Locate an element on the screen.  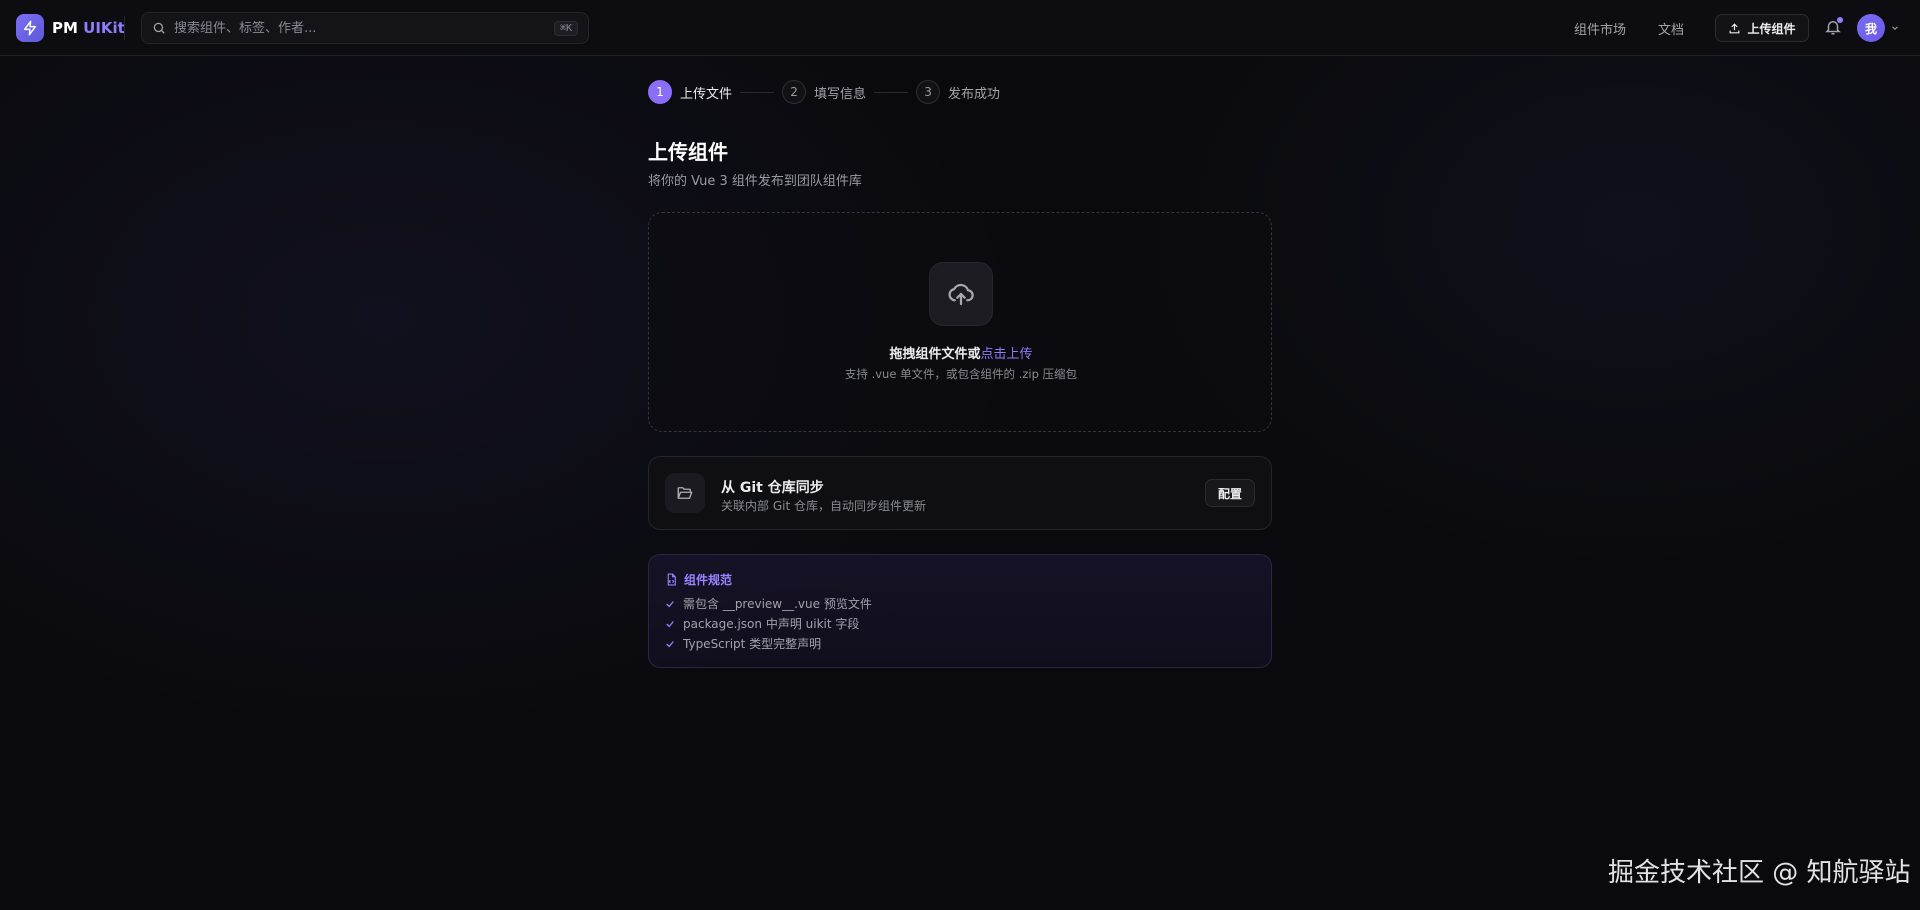
notification-dot is located at coordinates (1840, 20).